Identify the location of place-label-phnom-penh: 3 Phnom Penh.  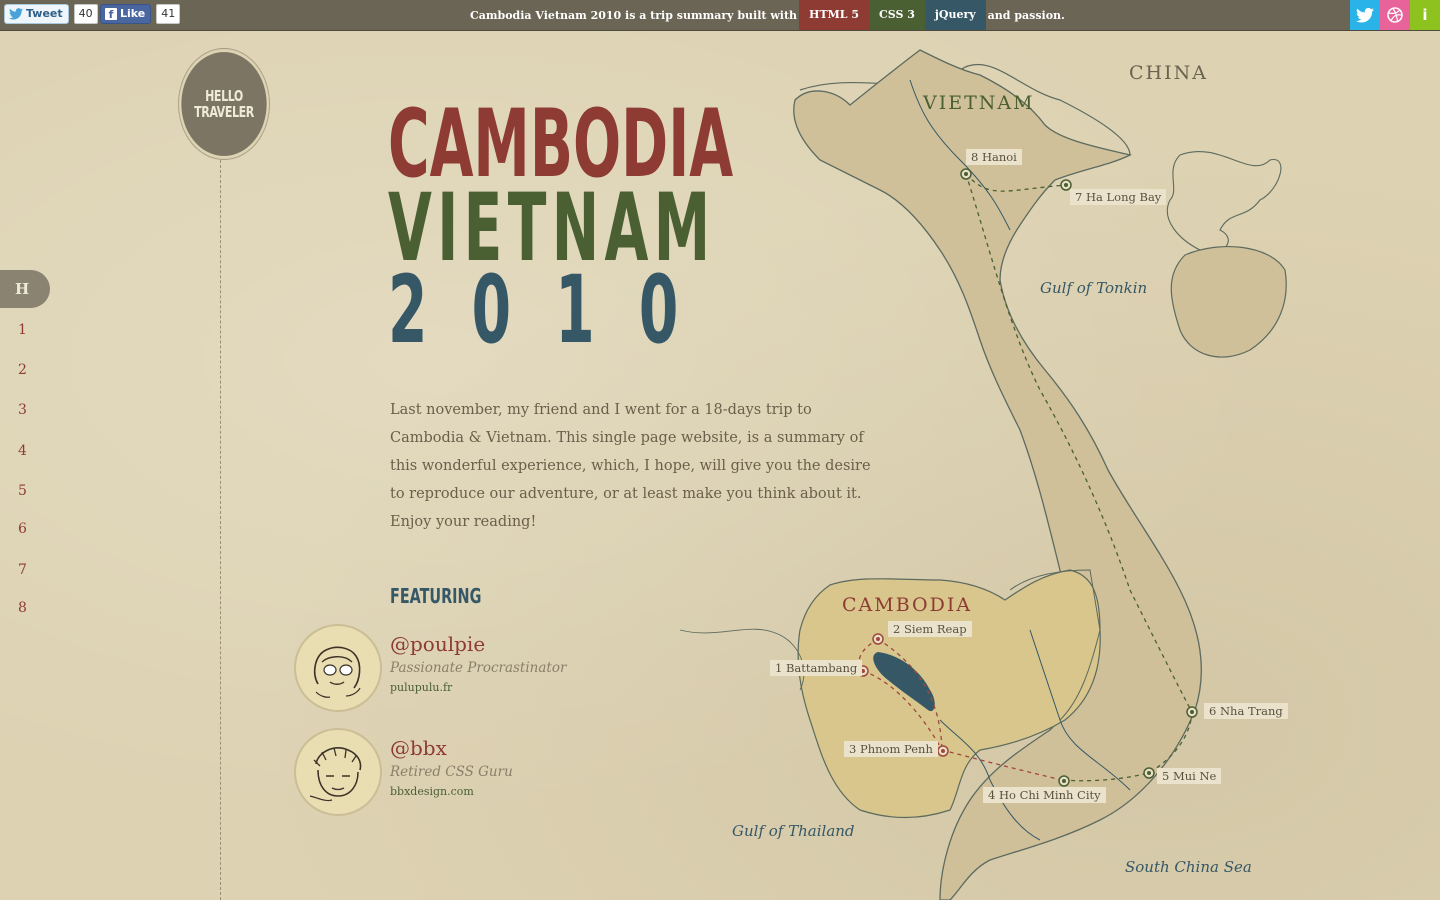
(891, 749).